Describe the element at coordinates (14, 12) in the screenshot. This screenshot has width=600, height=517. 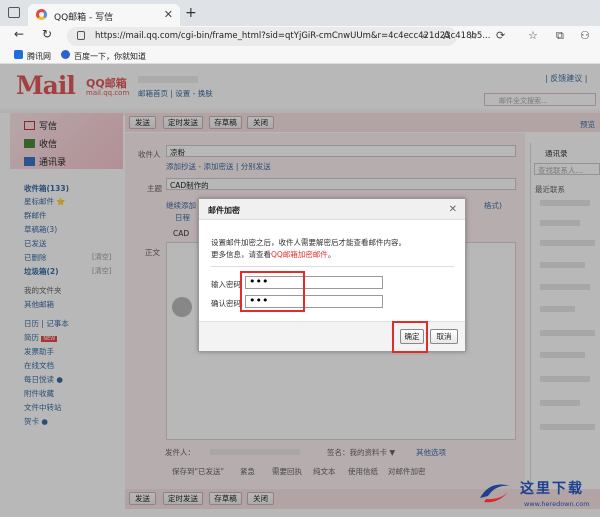
I see `tab-actions-icon` at that location.